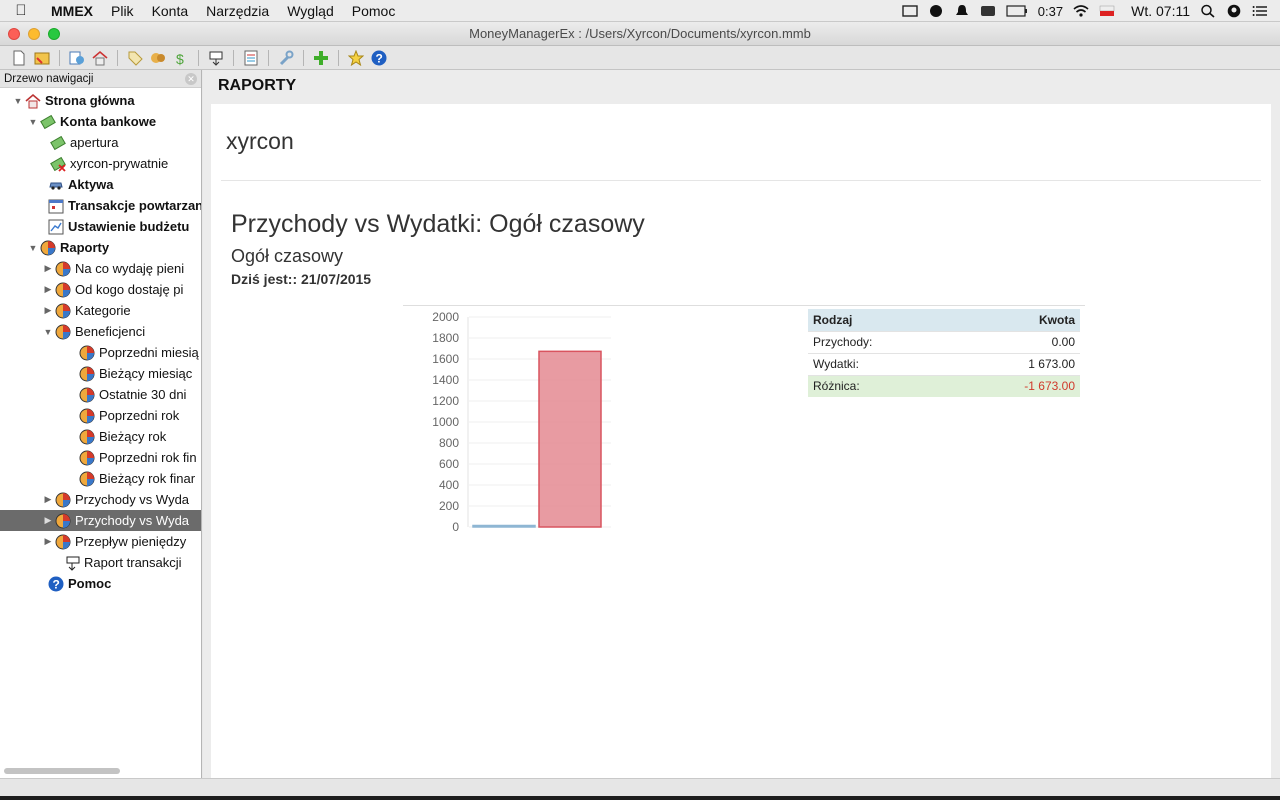 The height and width of the screenshot is (800, 1280). What do you see at coordinates (1081, 11) in the screenshot?
I see `wifi-icon` at bounding box center [1081, 11].